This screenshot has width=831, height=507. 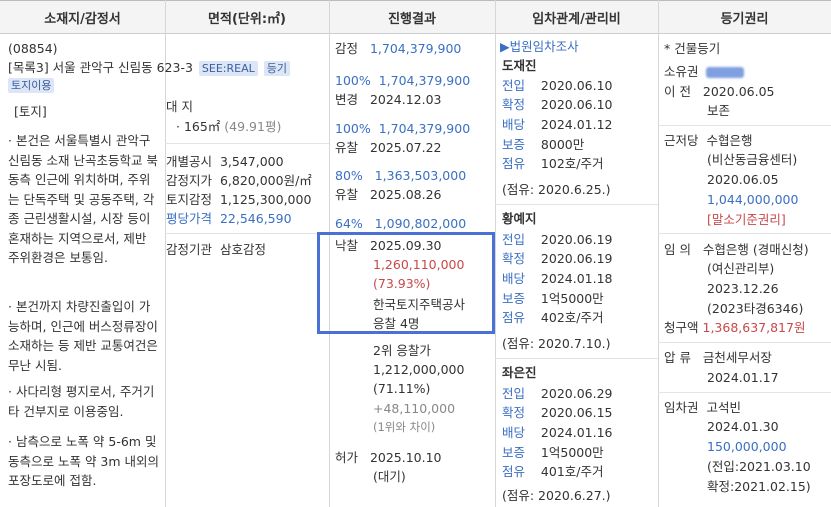 What do you see at coordinates (755, 308) in the screenshot?
I see `case-number: (2023타경6346)` at bounding box center [755, 308].